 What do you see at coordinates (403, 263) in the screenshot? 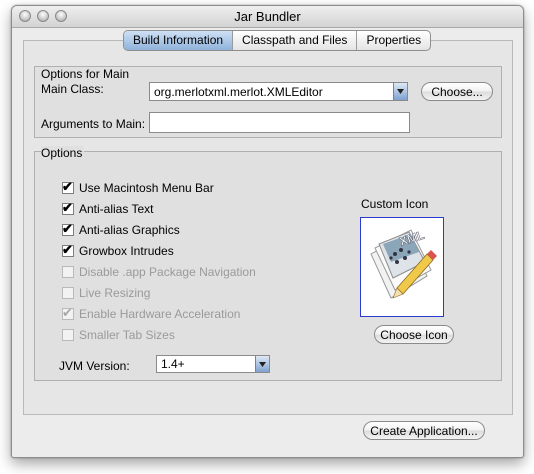
I see `xml-document-icon: XML` at bounding box center [403, 263].